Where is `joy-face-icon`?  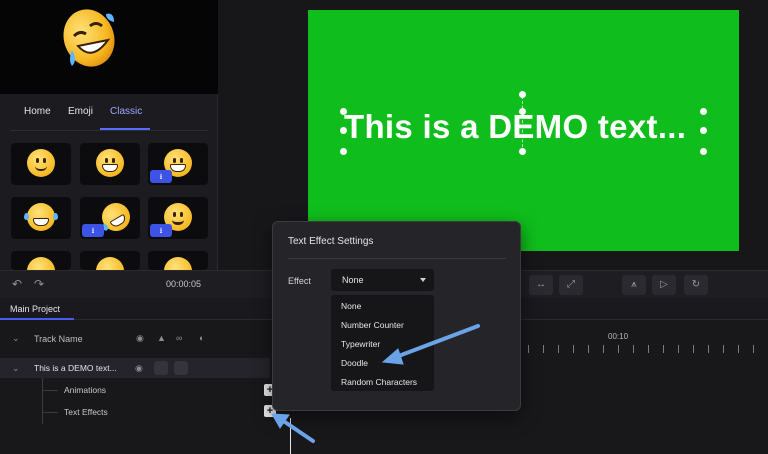
joy-face-icon is located at coordinates (41, 217).